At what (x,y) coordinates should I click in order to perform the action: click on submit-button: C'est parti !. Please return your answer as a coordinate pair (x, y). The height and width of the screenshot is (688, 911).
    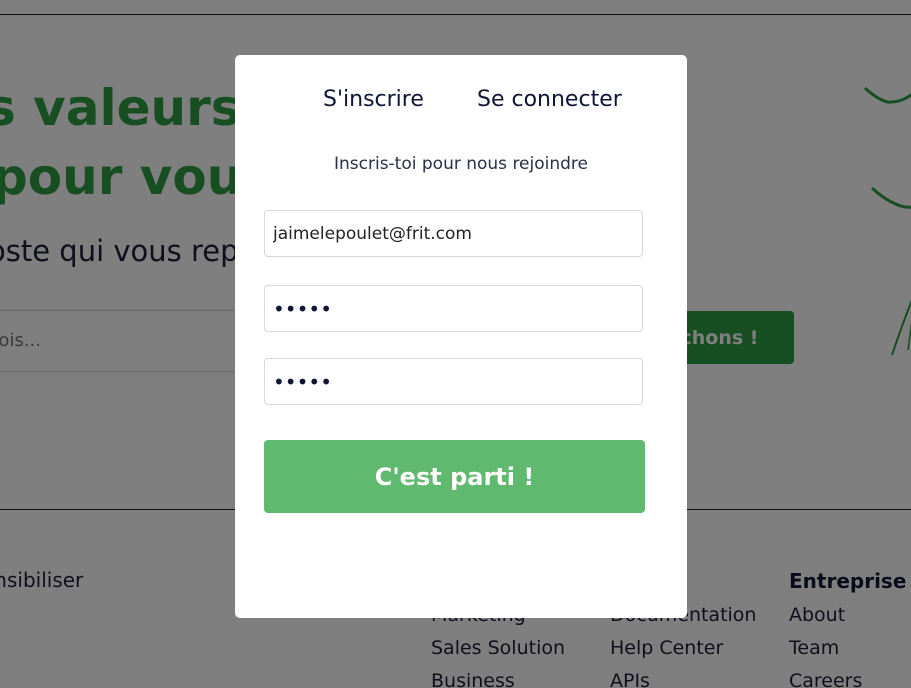
    Looking at the image, I should click on (454, 476).